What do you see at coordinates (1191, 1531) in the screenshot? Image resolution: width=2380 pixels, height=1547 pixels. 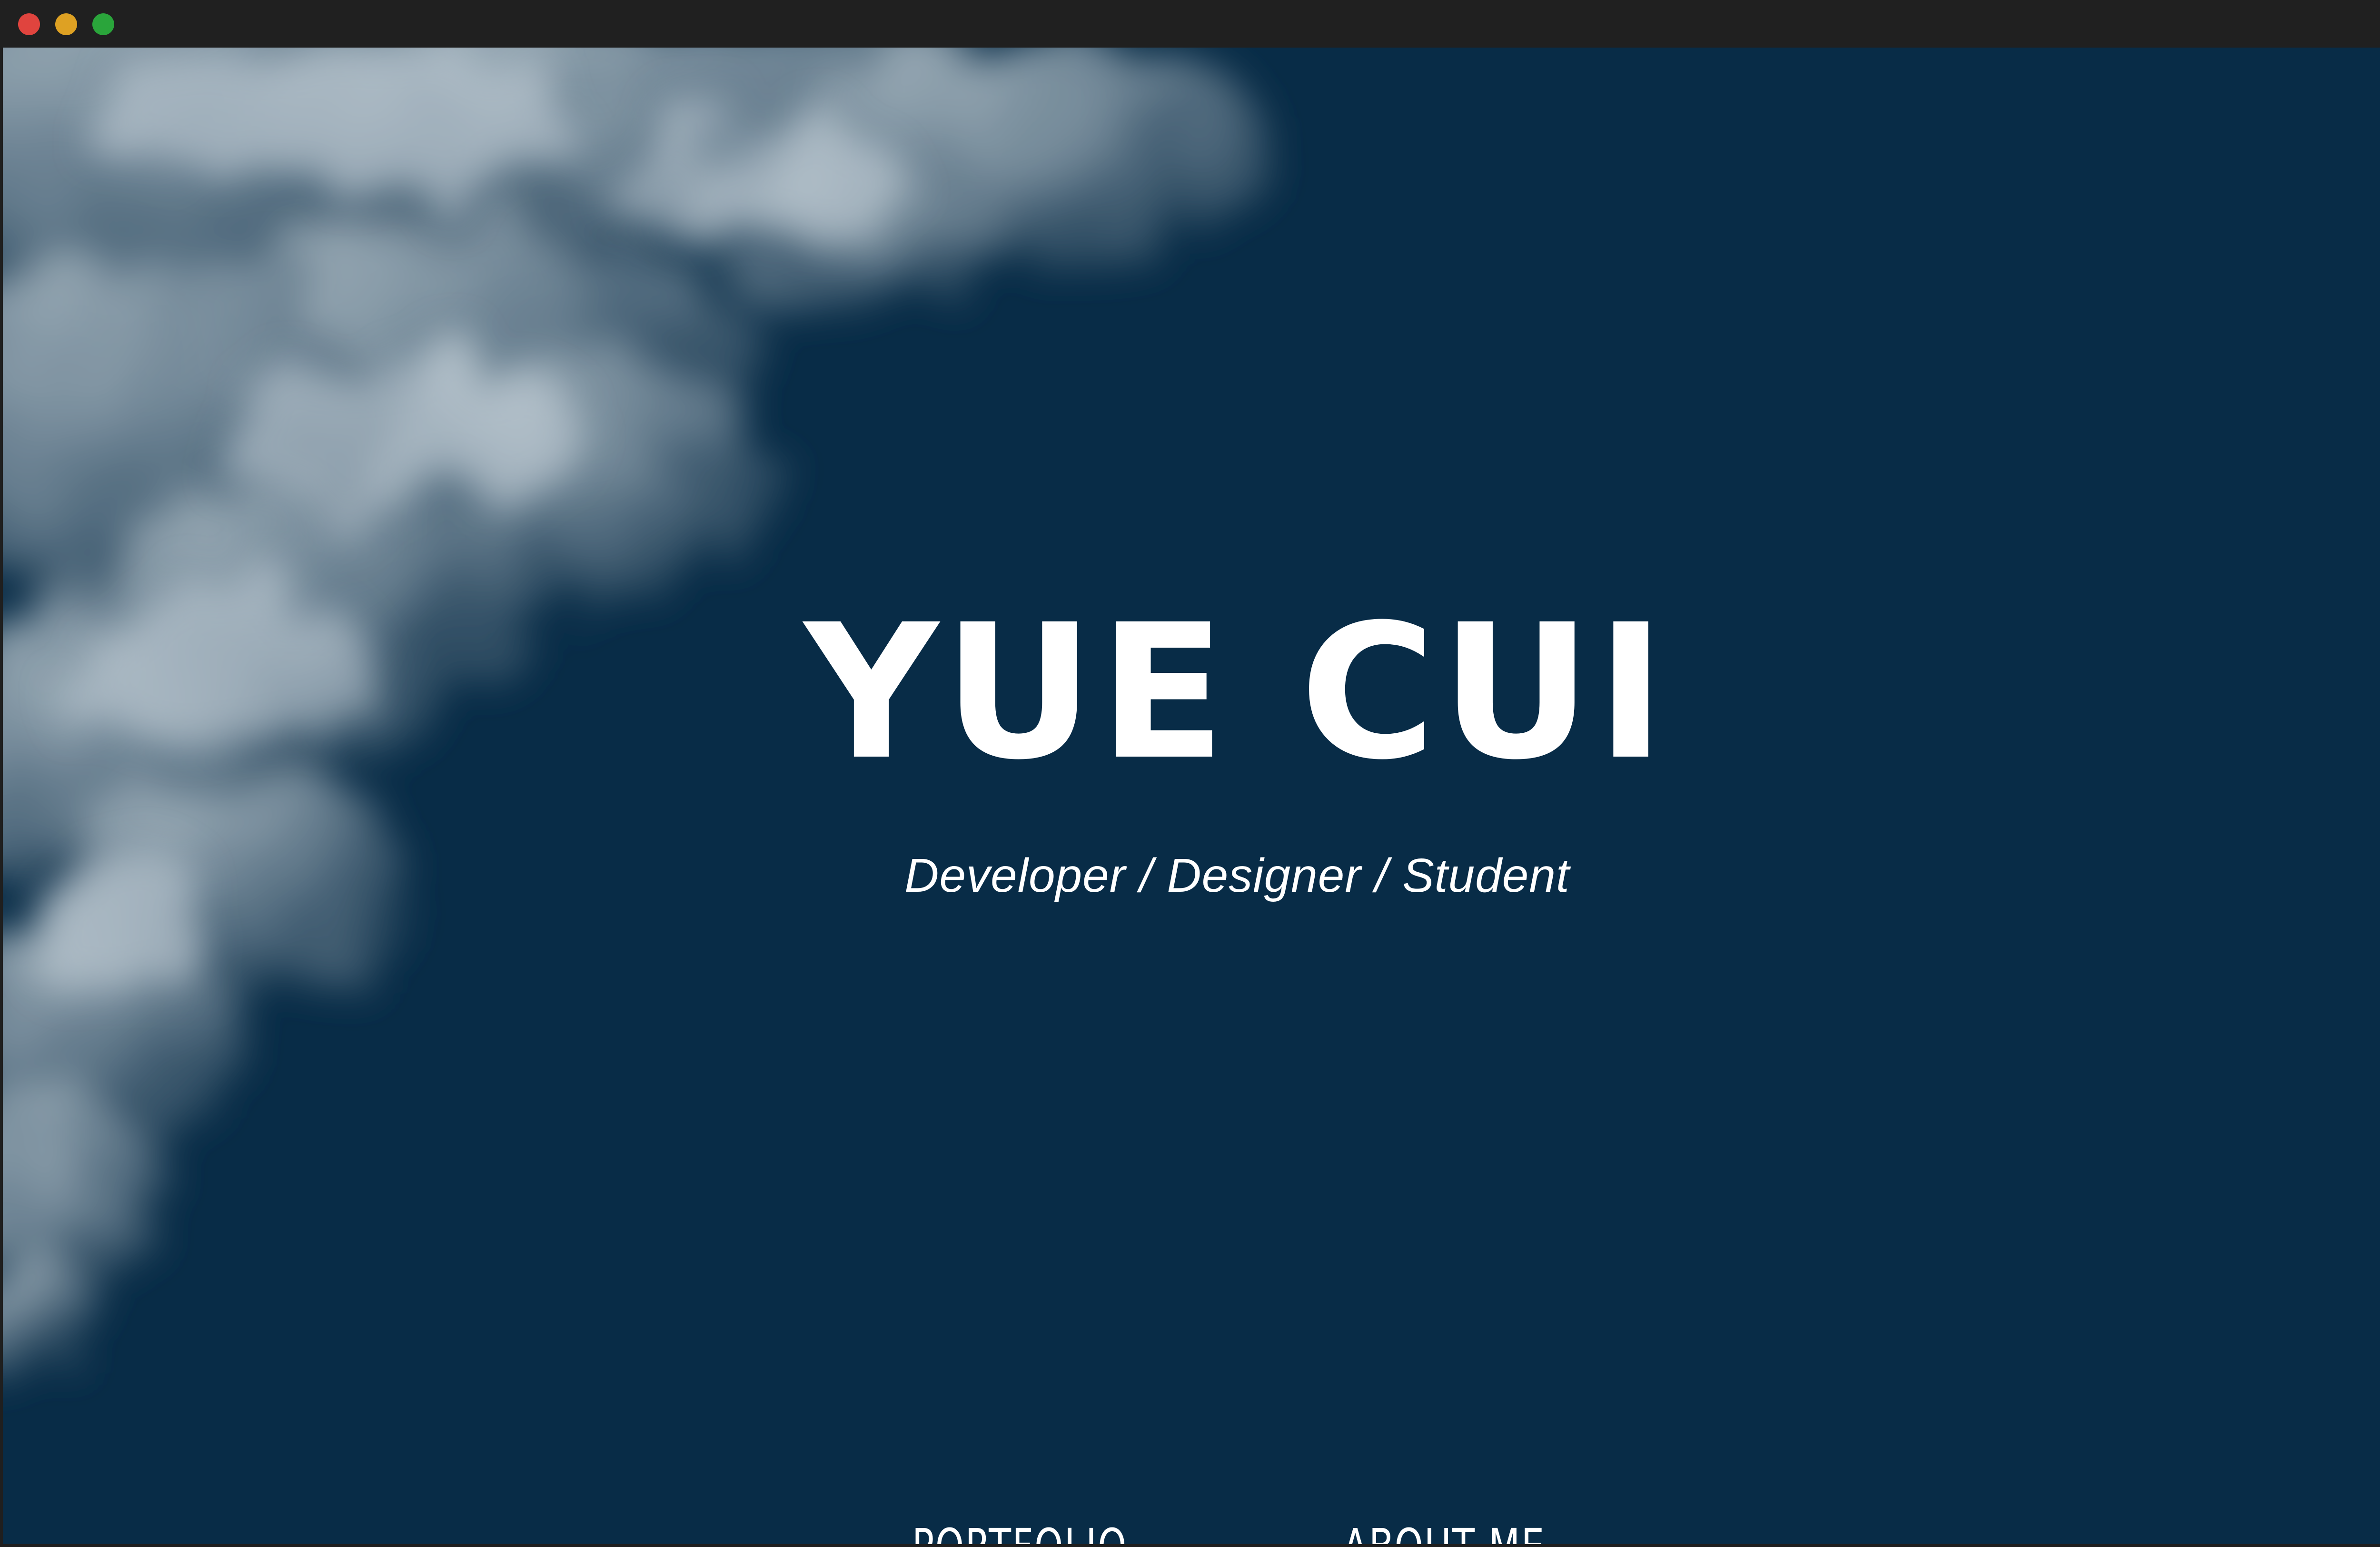 I see `main-navigation: PORTFOLIO ABOUT ME` at bounding box center [1191, 1531].